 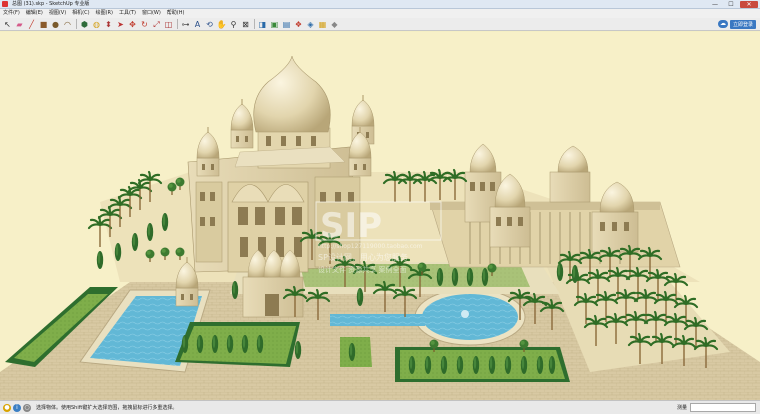 I want to click on select-tool-icon: ↖, so click(x=7, y=24).